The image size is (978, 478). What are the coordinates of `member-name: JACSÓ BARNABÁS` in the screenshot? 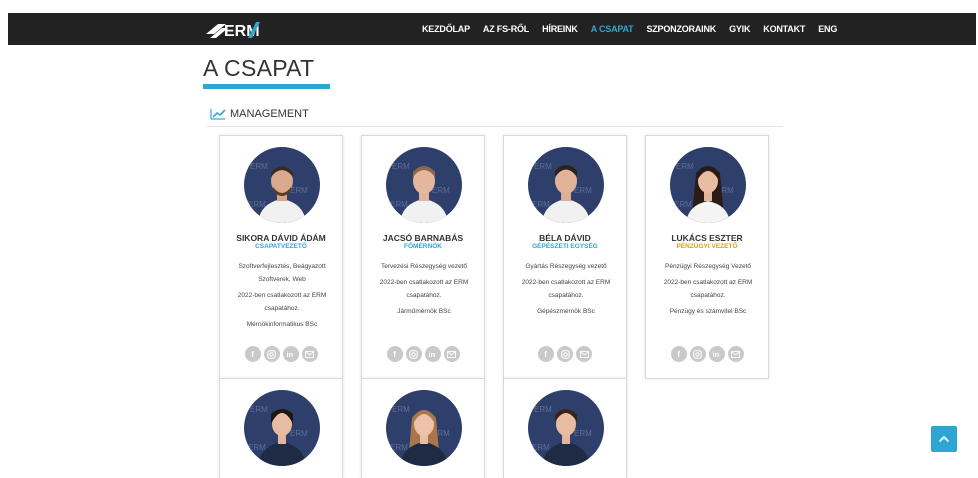 It's located at (423, 238).